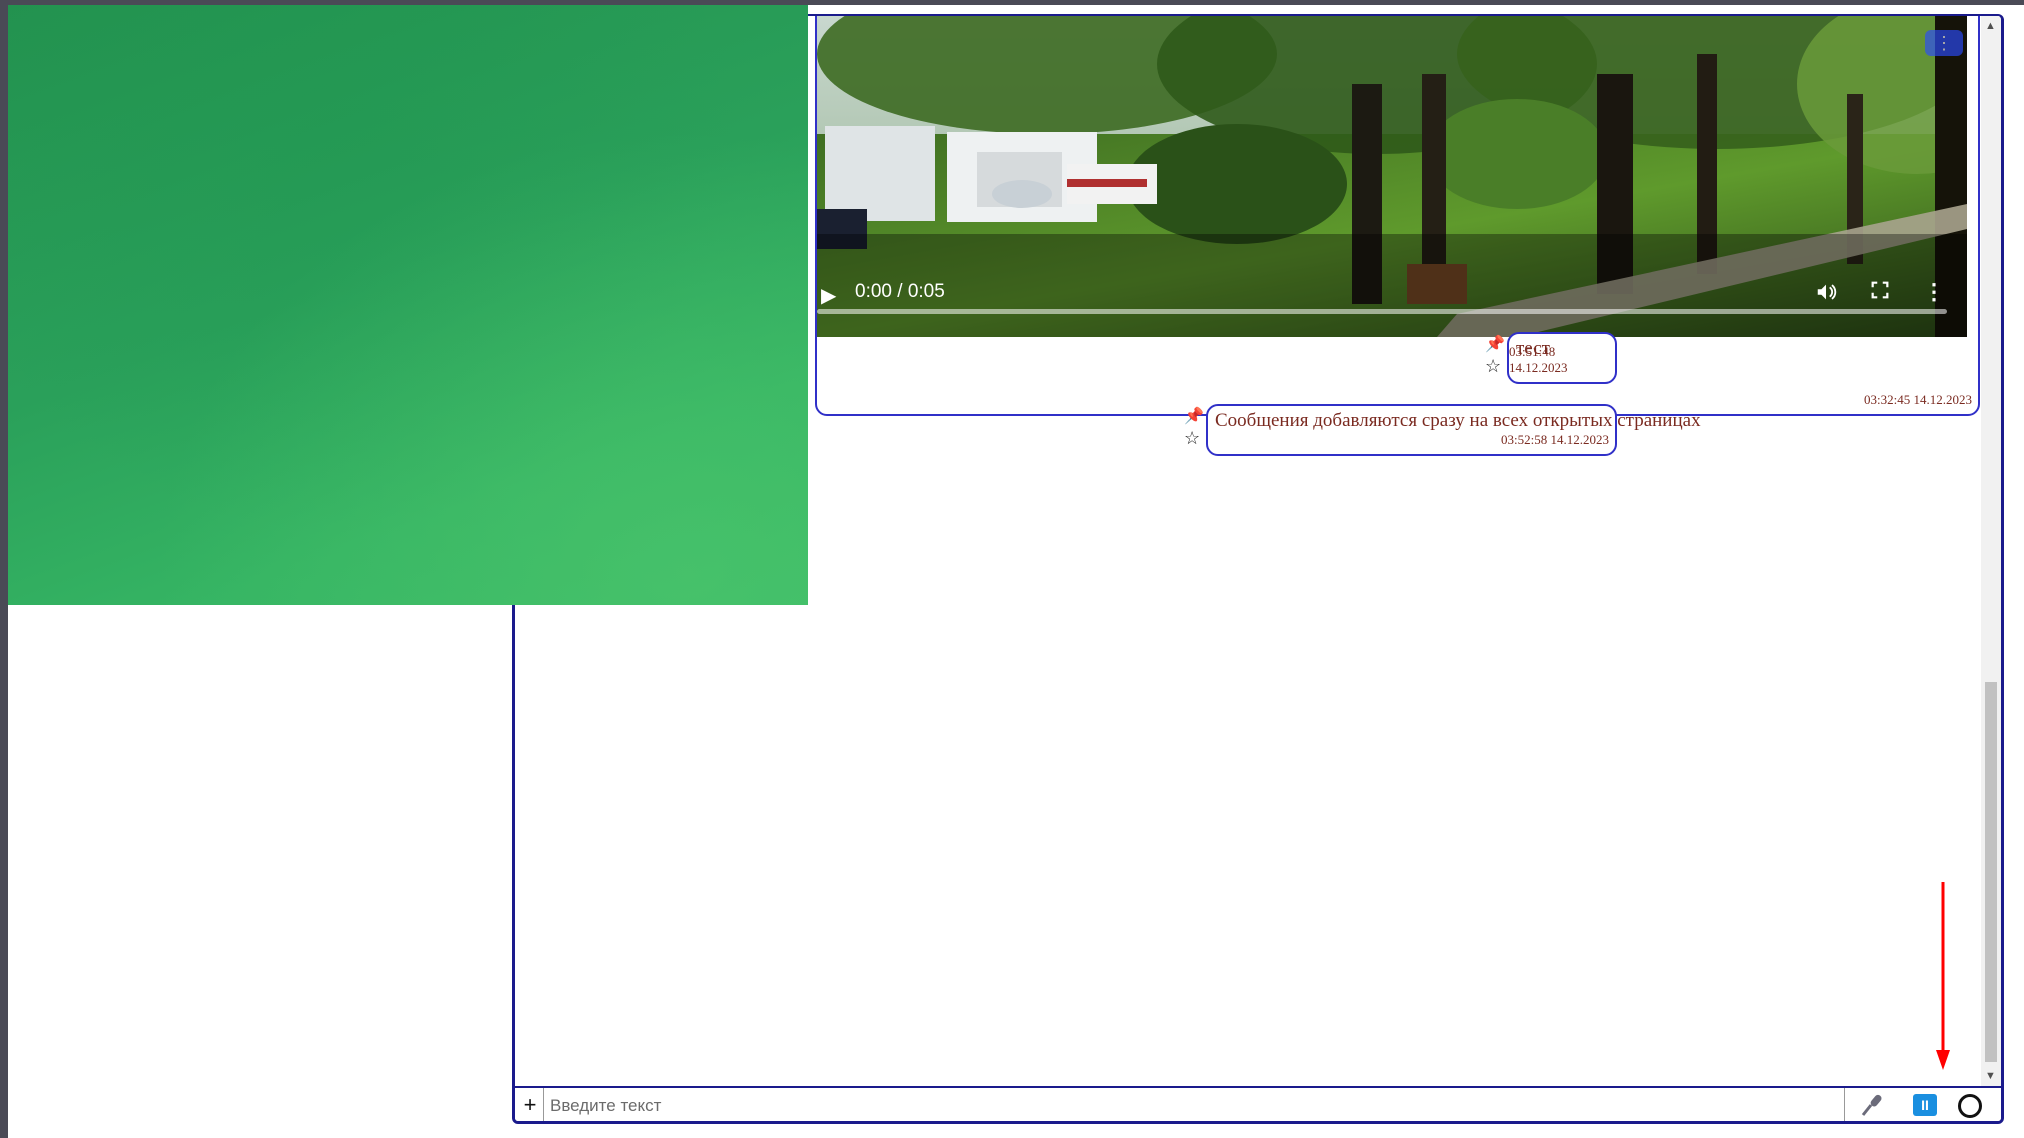  I want to click on video-menu-button: ⋮, so click(1944, 43).